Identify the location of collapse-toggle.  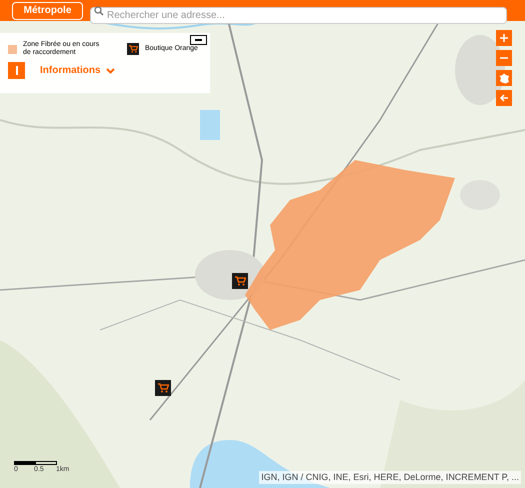
(198, 40).